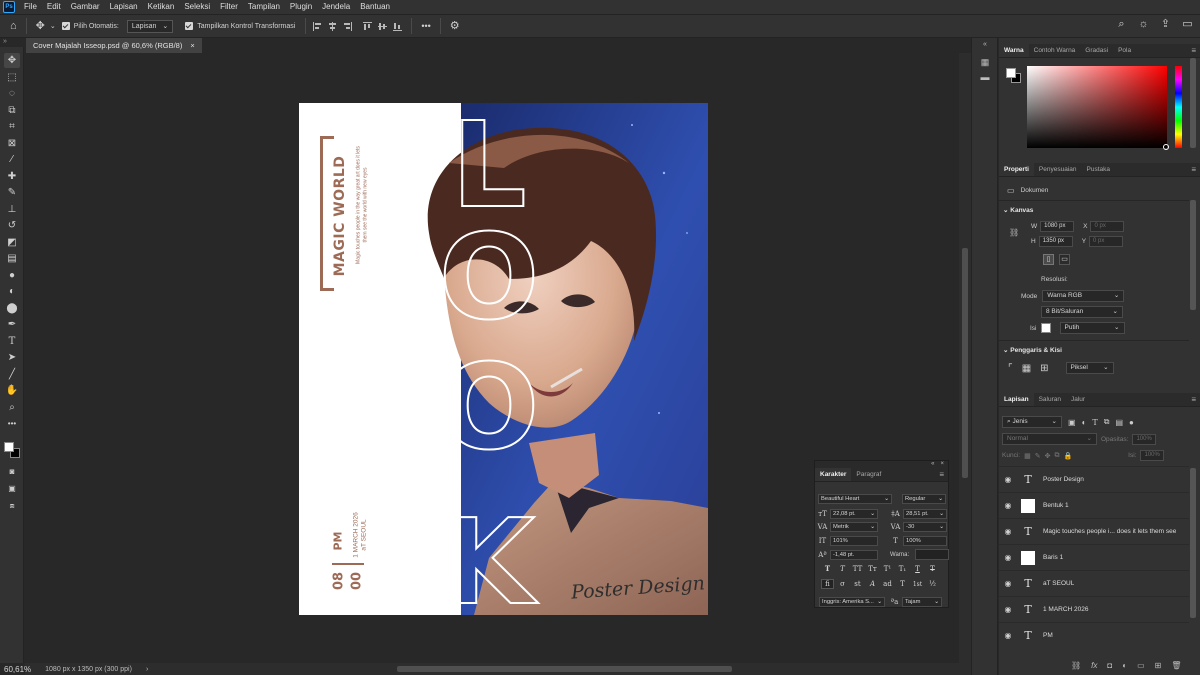 This screenshot has width=1200, height=675. Describe the element at coordinates (857, 569) in the screenshot. I see `all-caps-button: TT` at that location.